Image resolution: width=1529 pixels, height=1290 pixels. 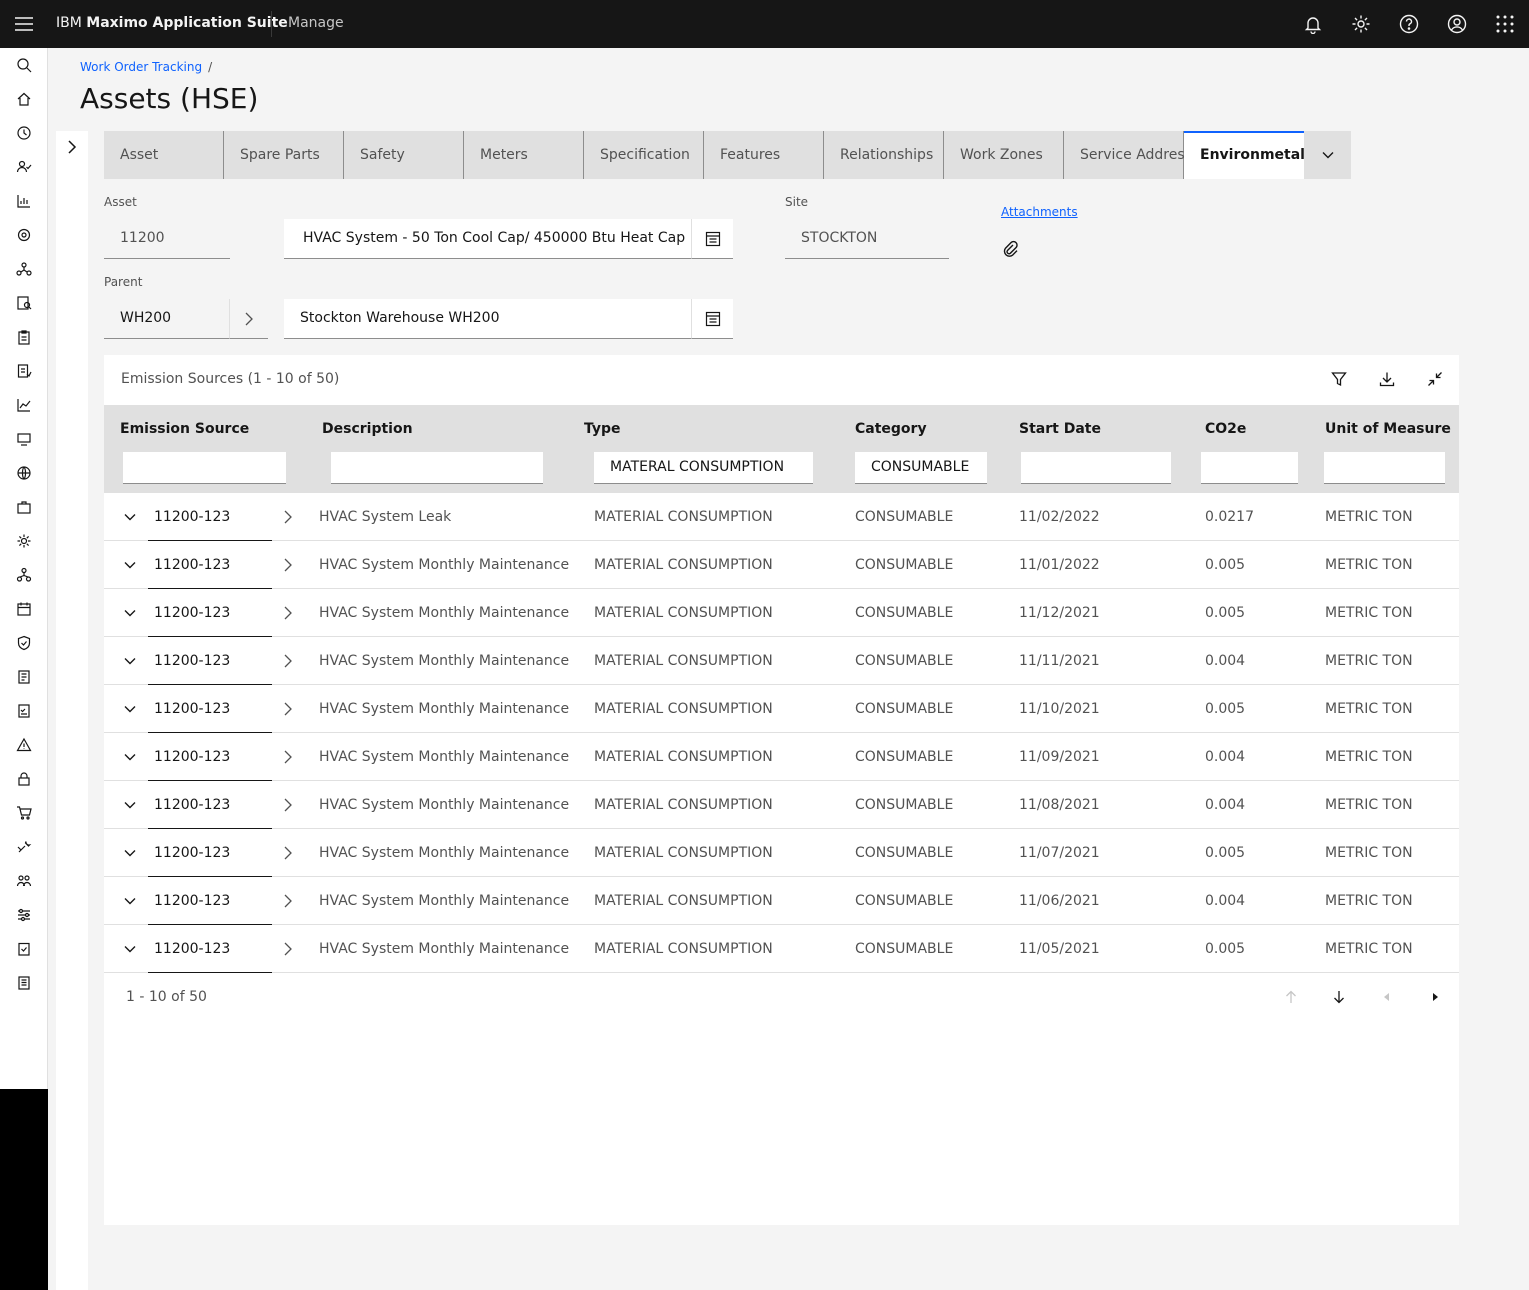 What do you see at coordinates (602, 429) in the screenshot?
I see `column-header-type: Type` at bounding box center [602, 429].